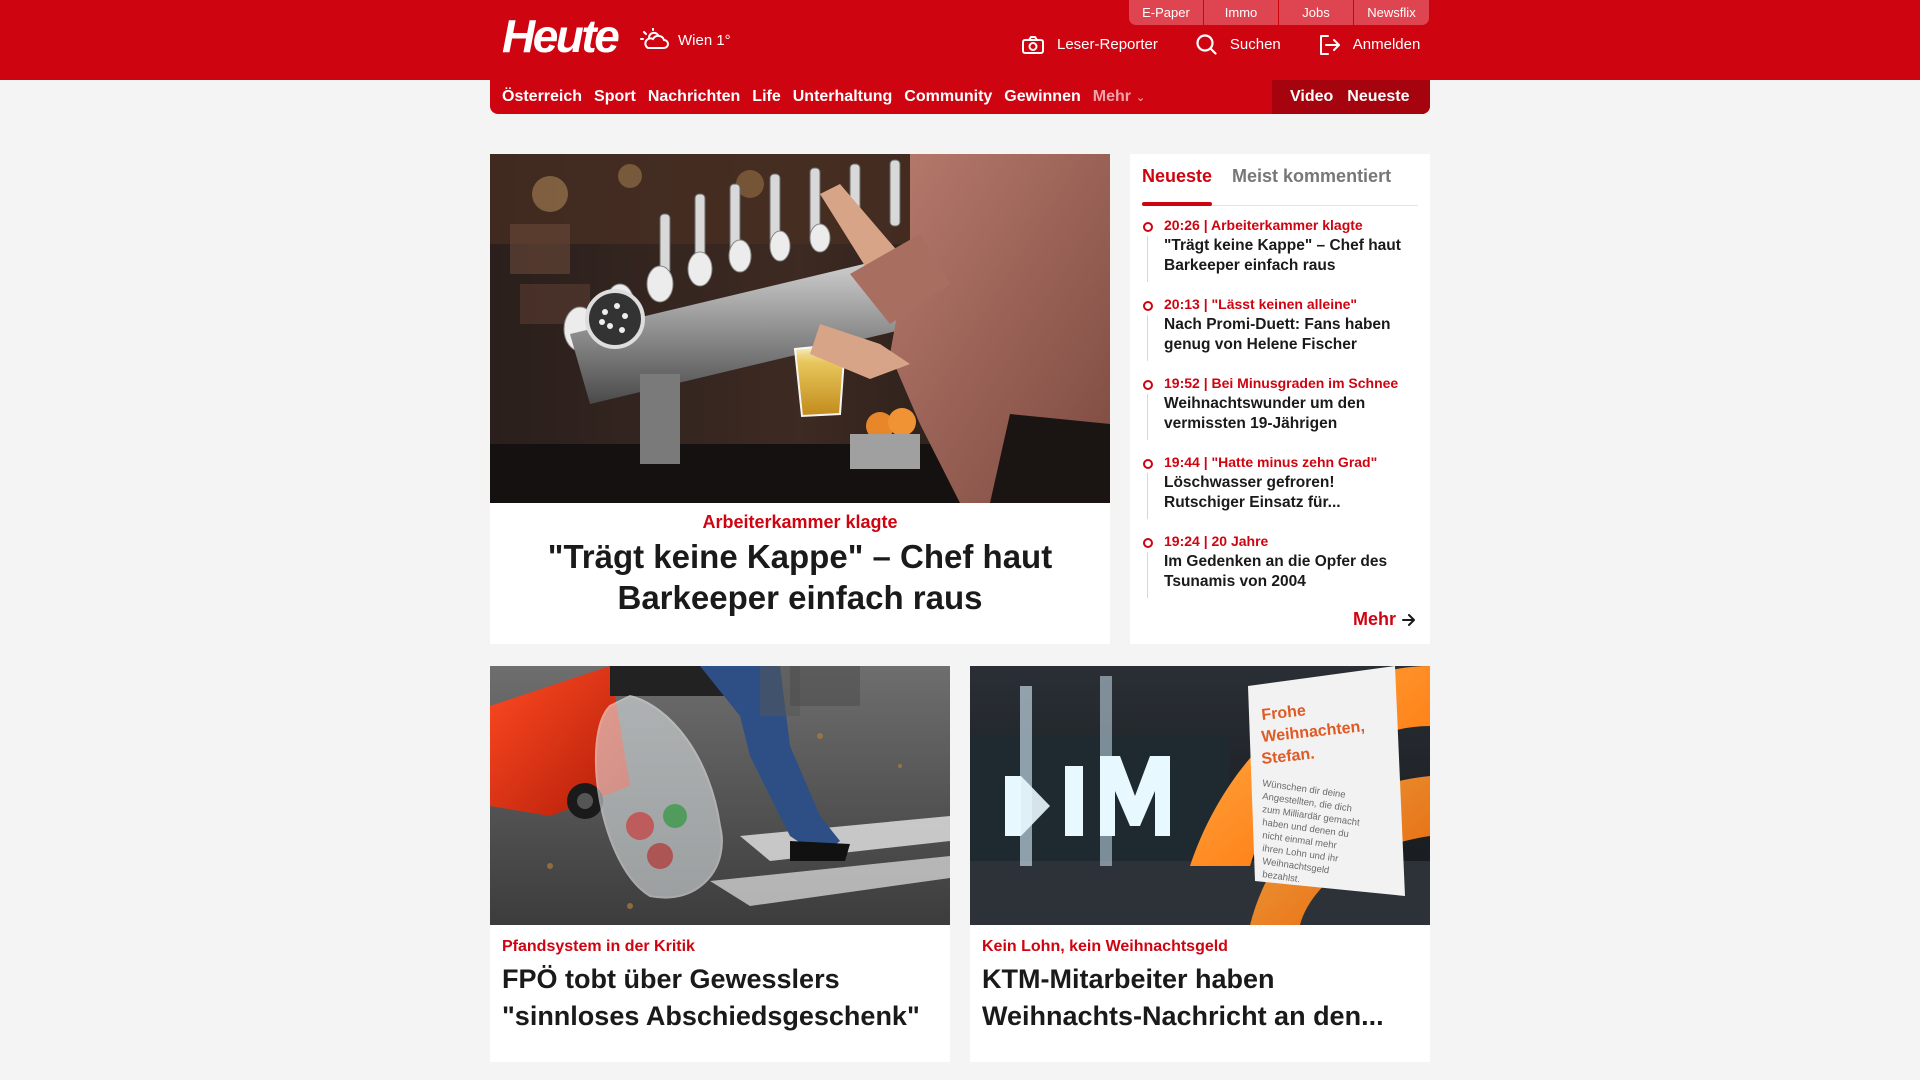 Image resolution: width=1920 pixels, height=1080 pixels. I want to click on hero-image, so click(800, 328).